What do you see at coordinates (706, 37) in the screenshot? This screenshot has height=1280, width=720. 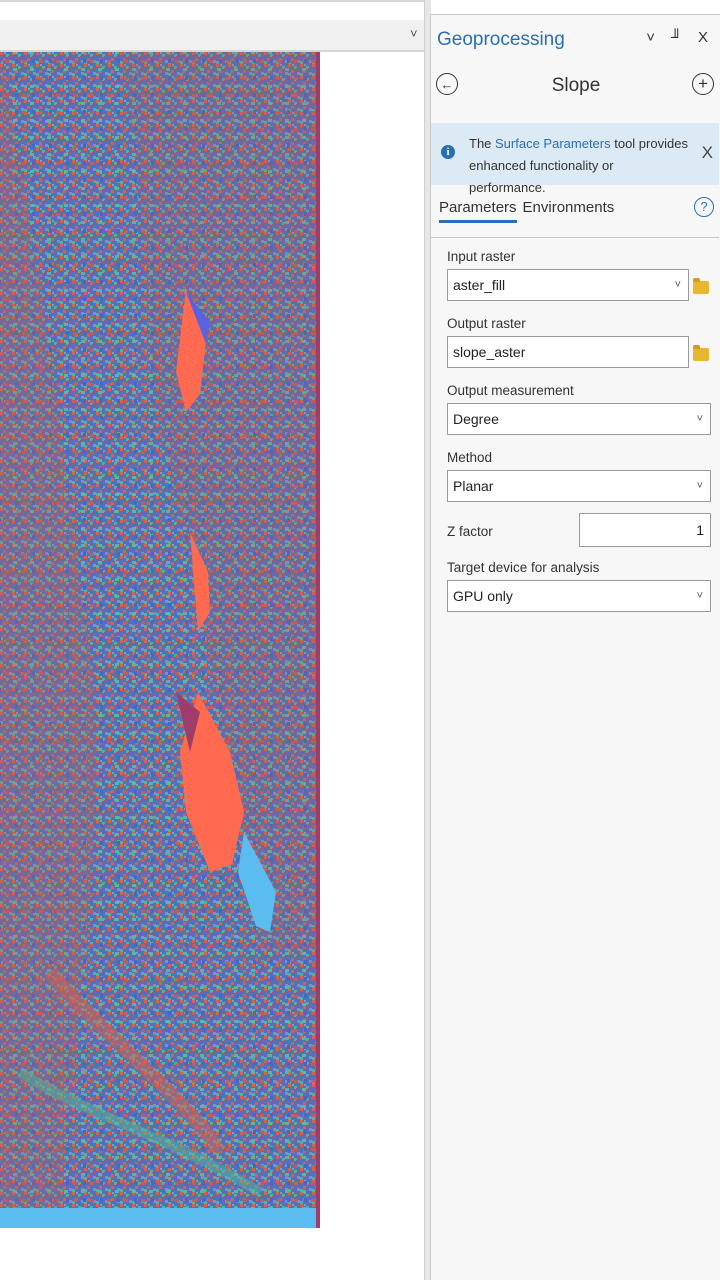 I see `close-pane-icon: X` at bounding box center [706, 37].